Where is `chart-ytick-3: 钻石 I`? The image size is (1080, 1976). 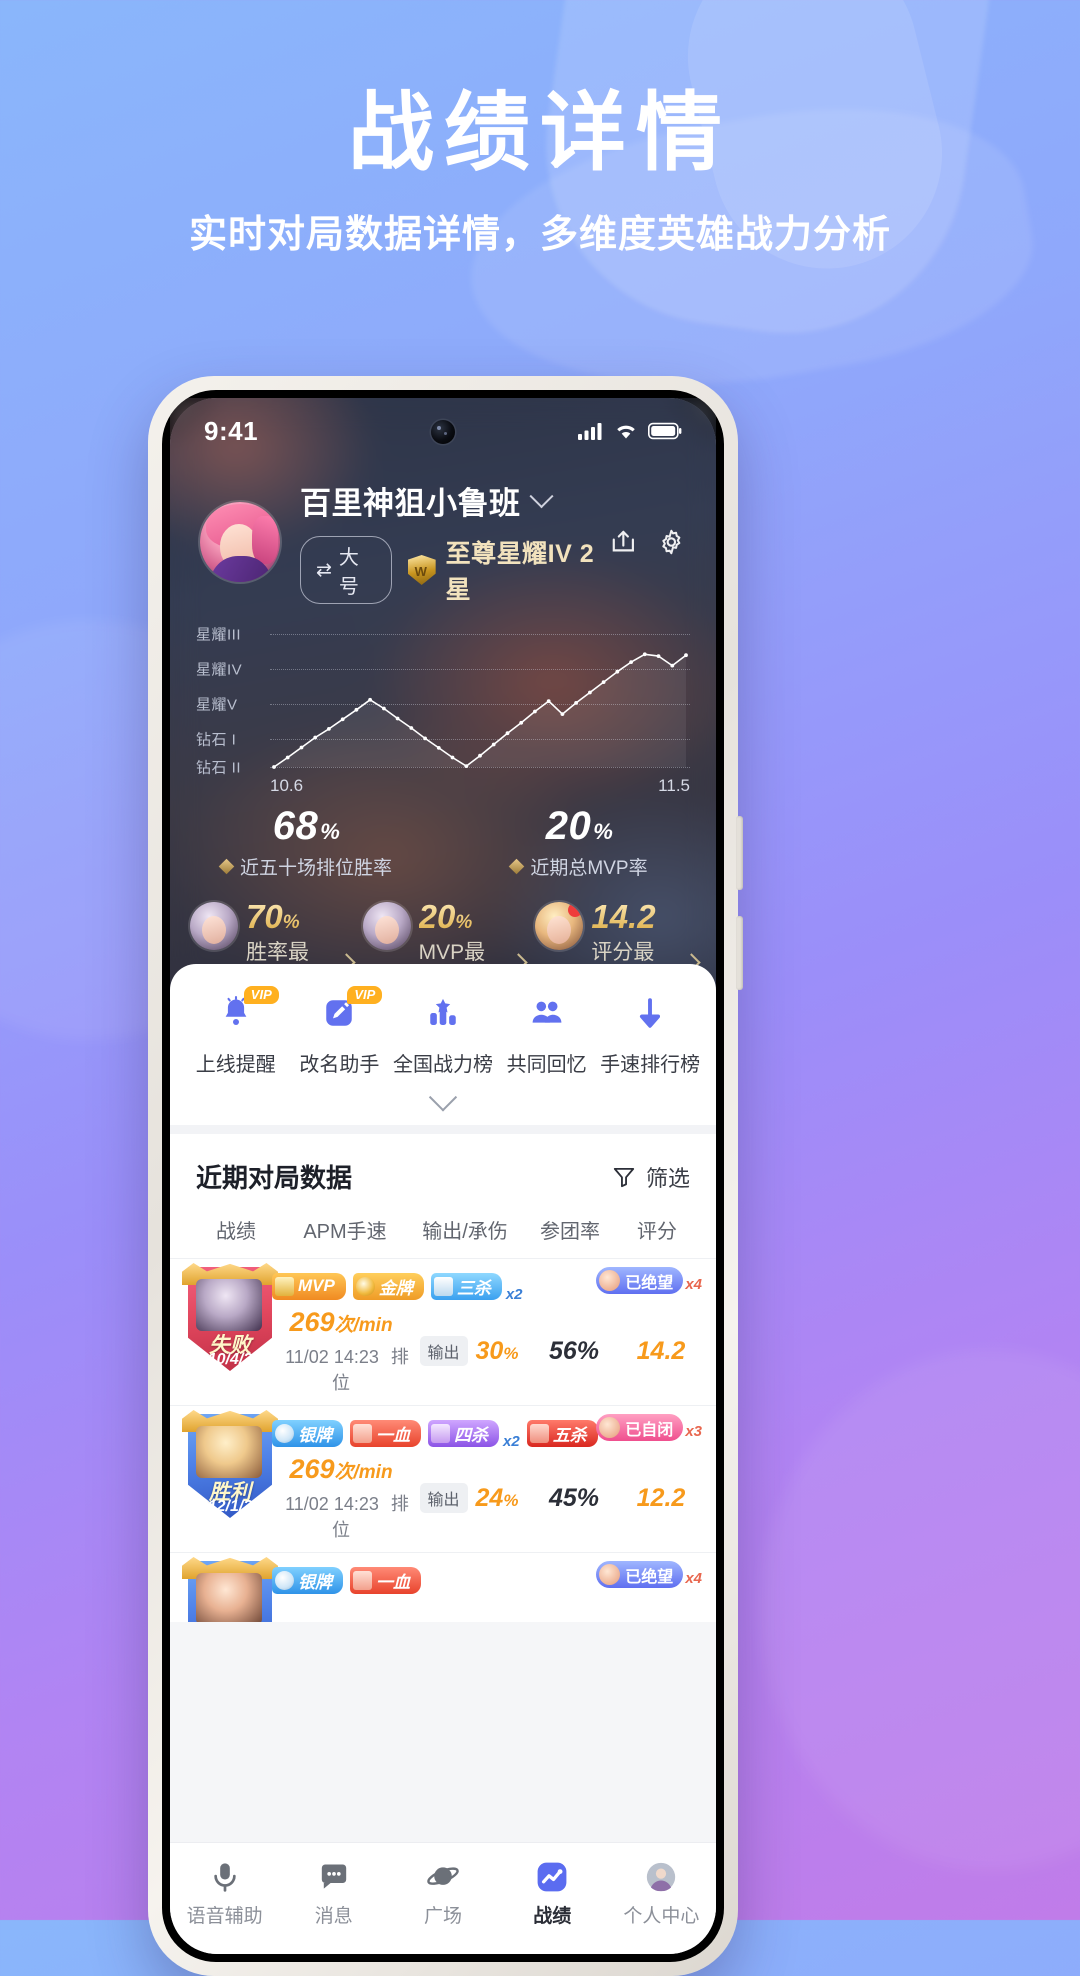
chart-ytick-3: 钻石 I is located at coordinates (216, 740).